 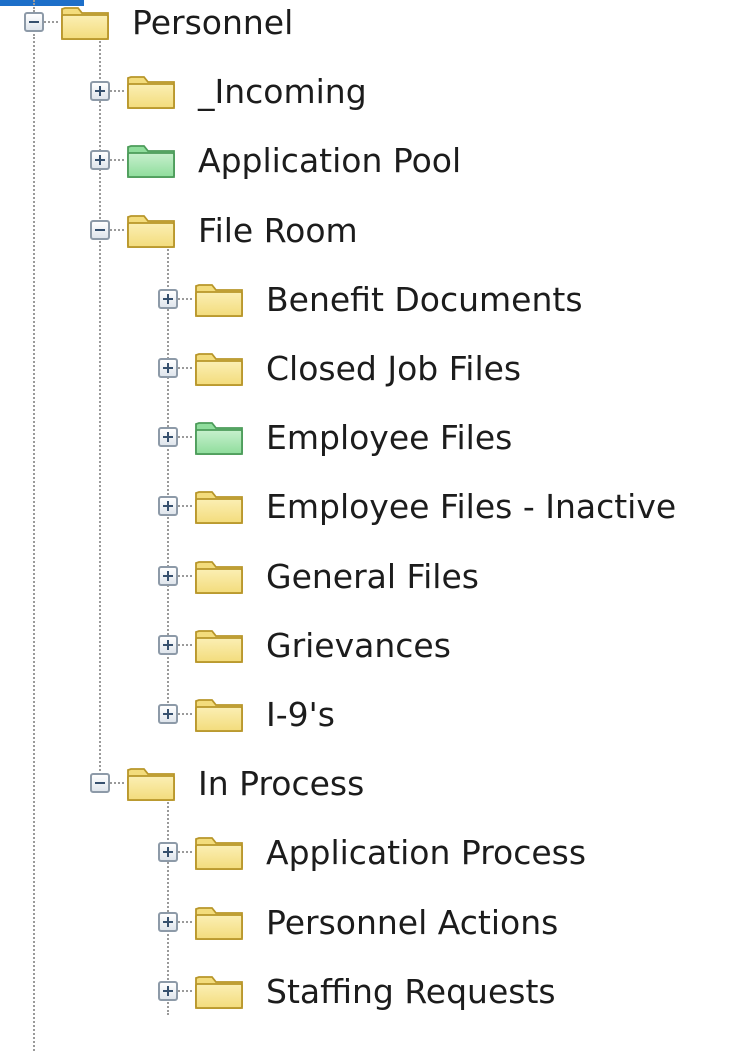 What do you see at coordinates (358, 645) in the screenshot?
I see `tree-item-label: Grievances` at bounding box center [358, 645].